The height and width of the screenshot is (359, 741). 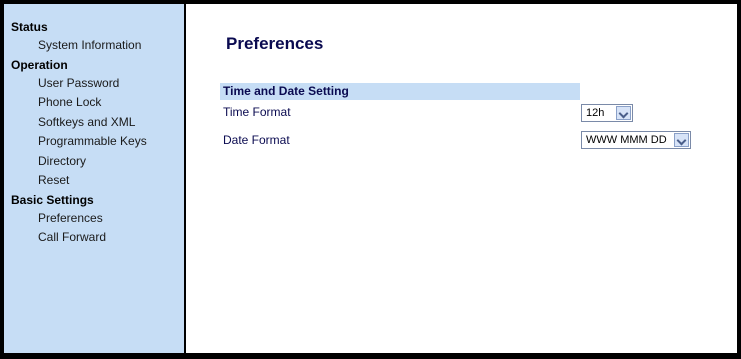 What do you see at coordinates (370, 2) in the screenshot?
I see `top-border` at bounding box center [370, 2].